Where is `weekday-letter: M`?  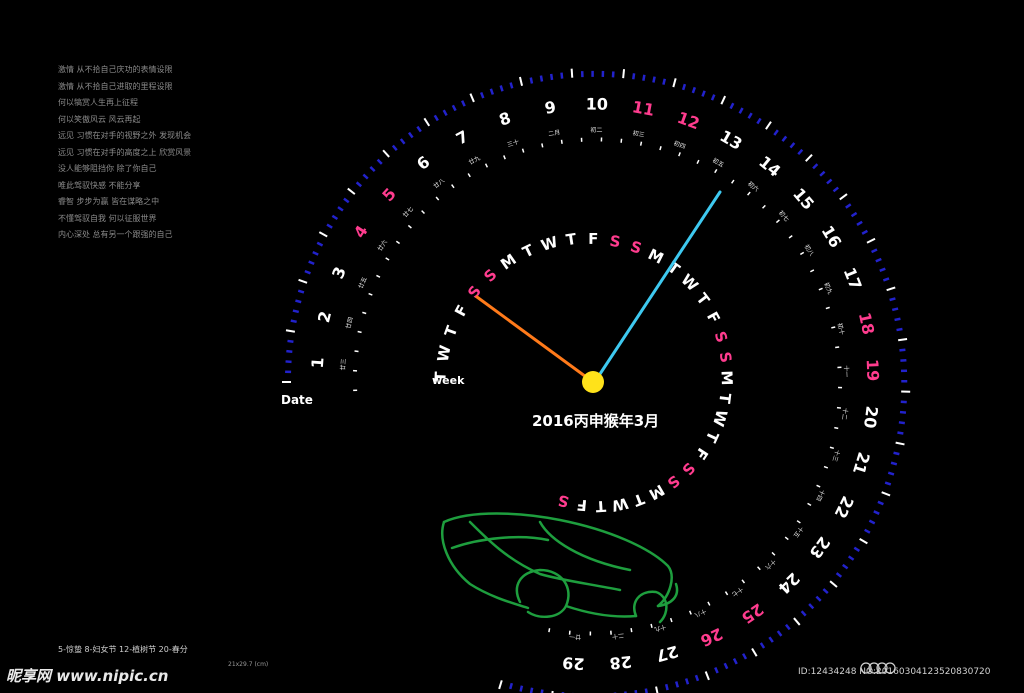 weekday-letter: M is located at coordinates (726, 377).